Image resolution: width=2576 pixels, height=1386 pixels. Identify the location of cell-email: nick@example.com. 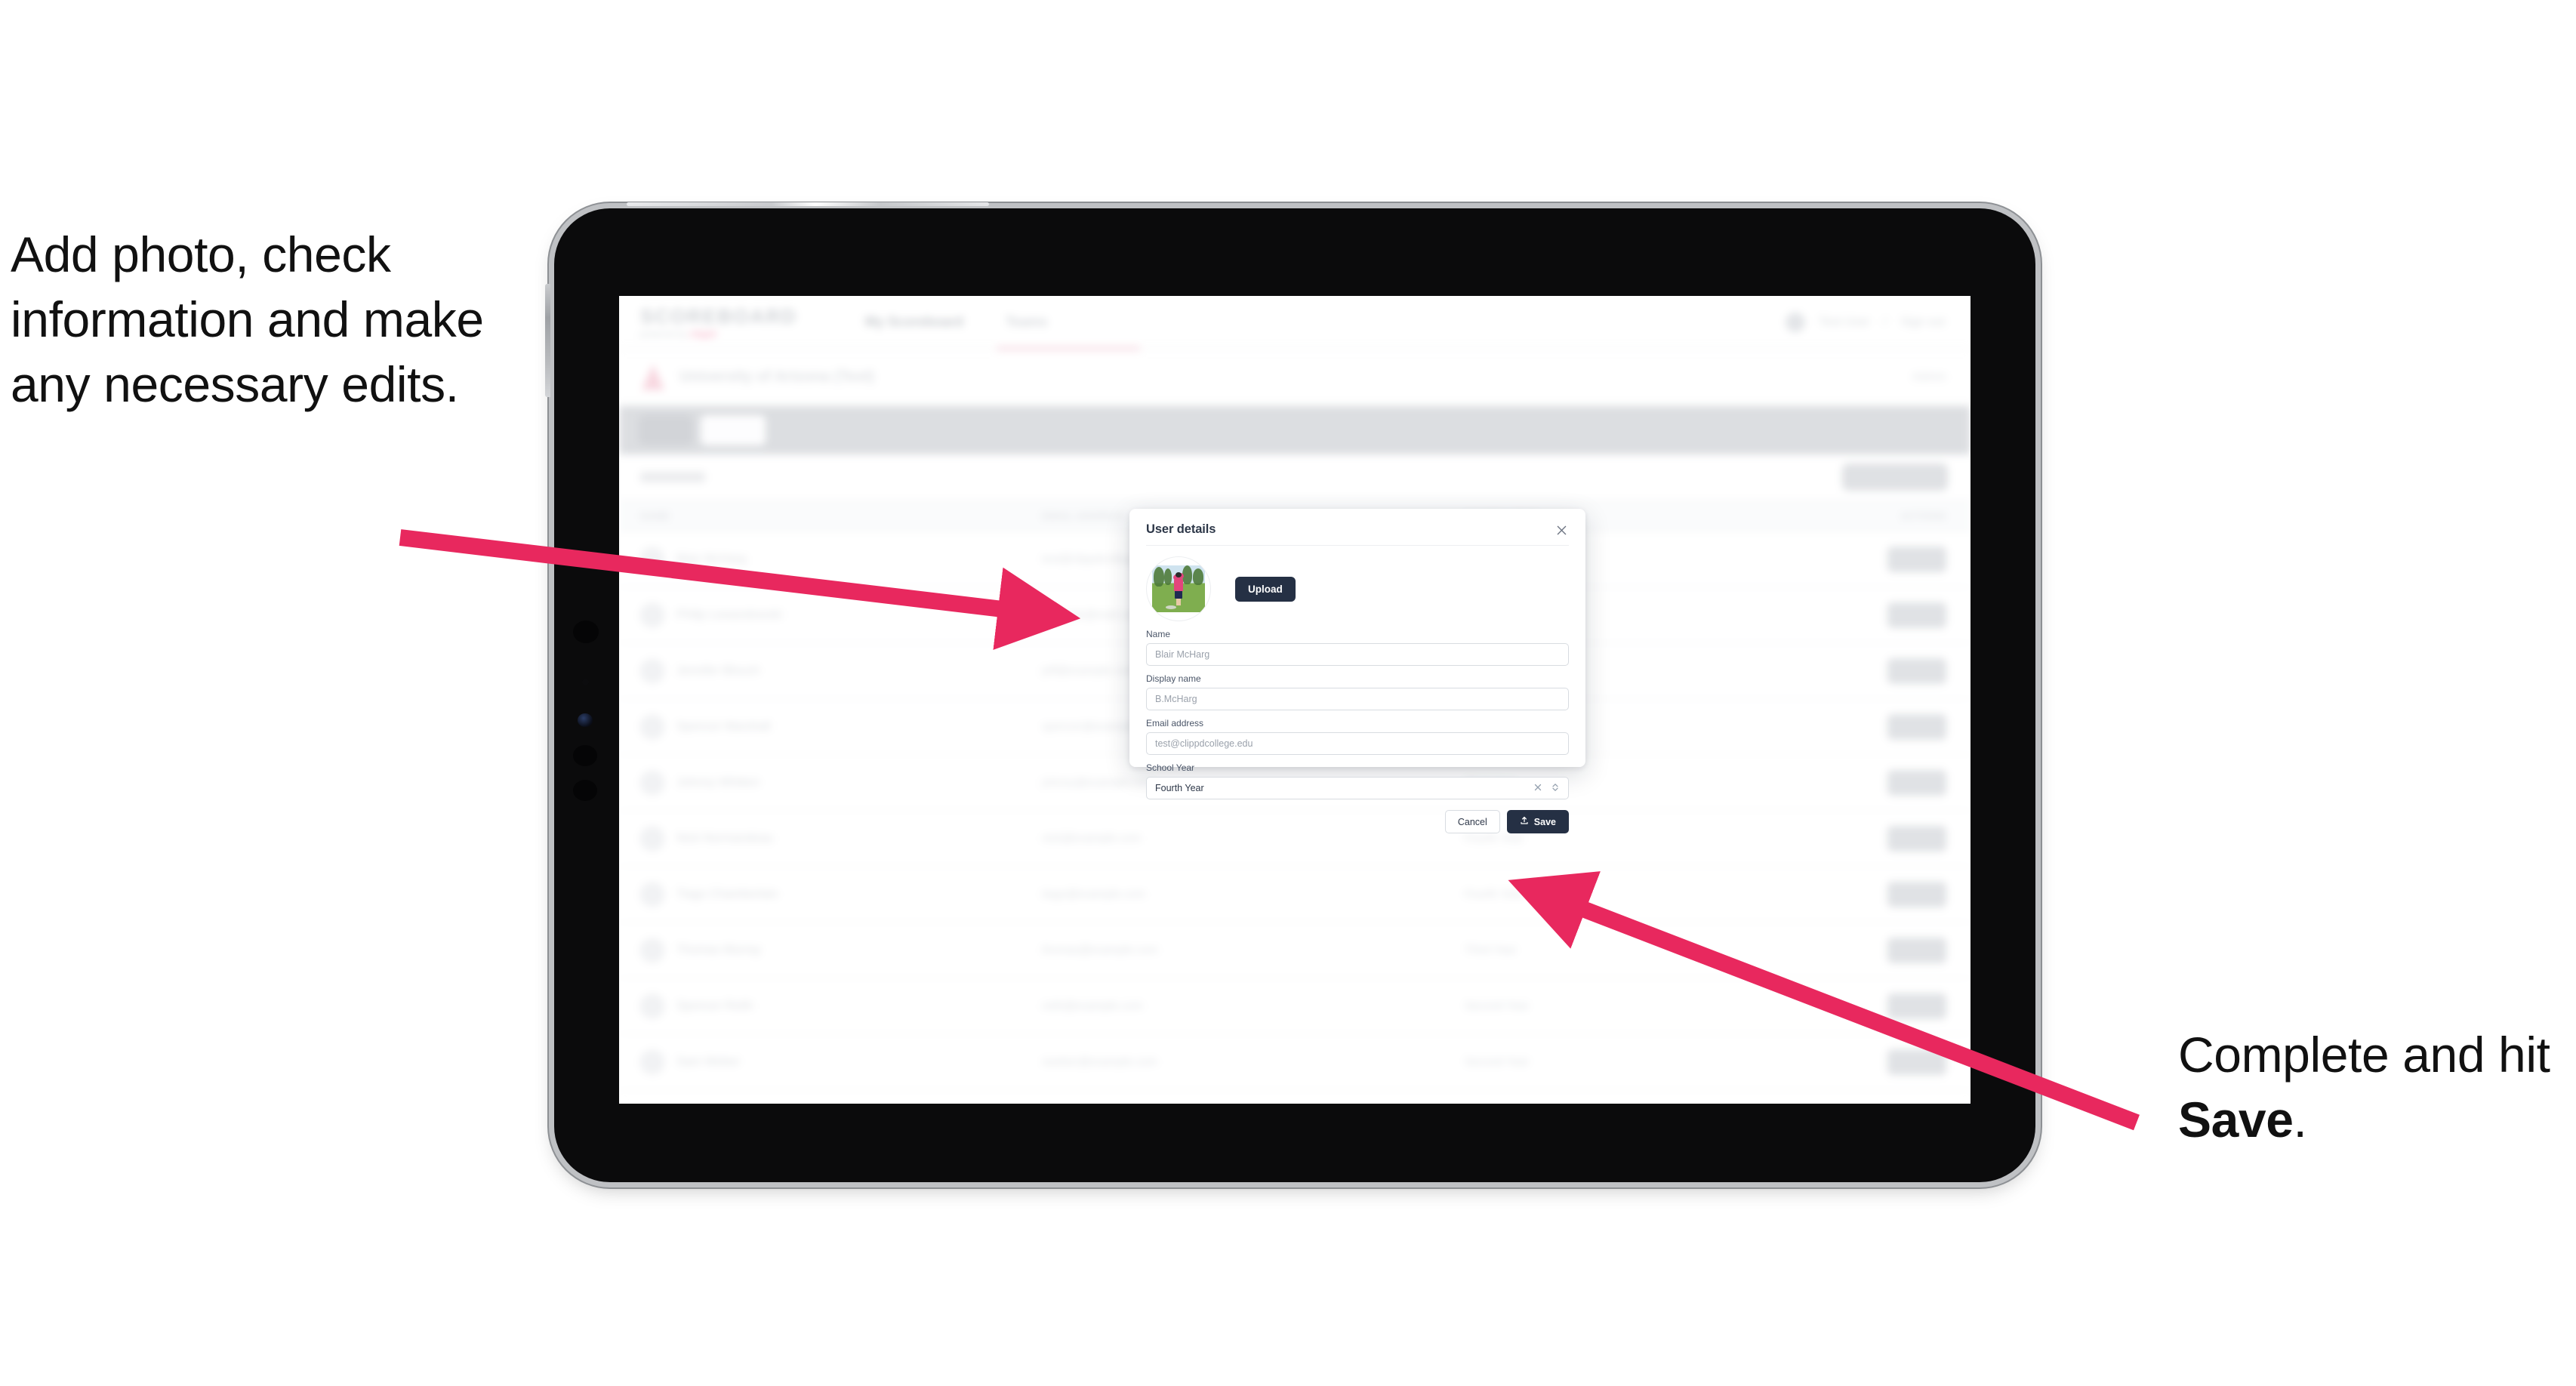
(1092, 838).